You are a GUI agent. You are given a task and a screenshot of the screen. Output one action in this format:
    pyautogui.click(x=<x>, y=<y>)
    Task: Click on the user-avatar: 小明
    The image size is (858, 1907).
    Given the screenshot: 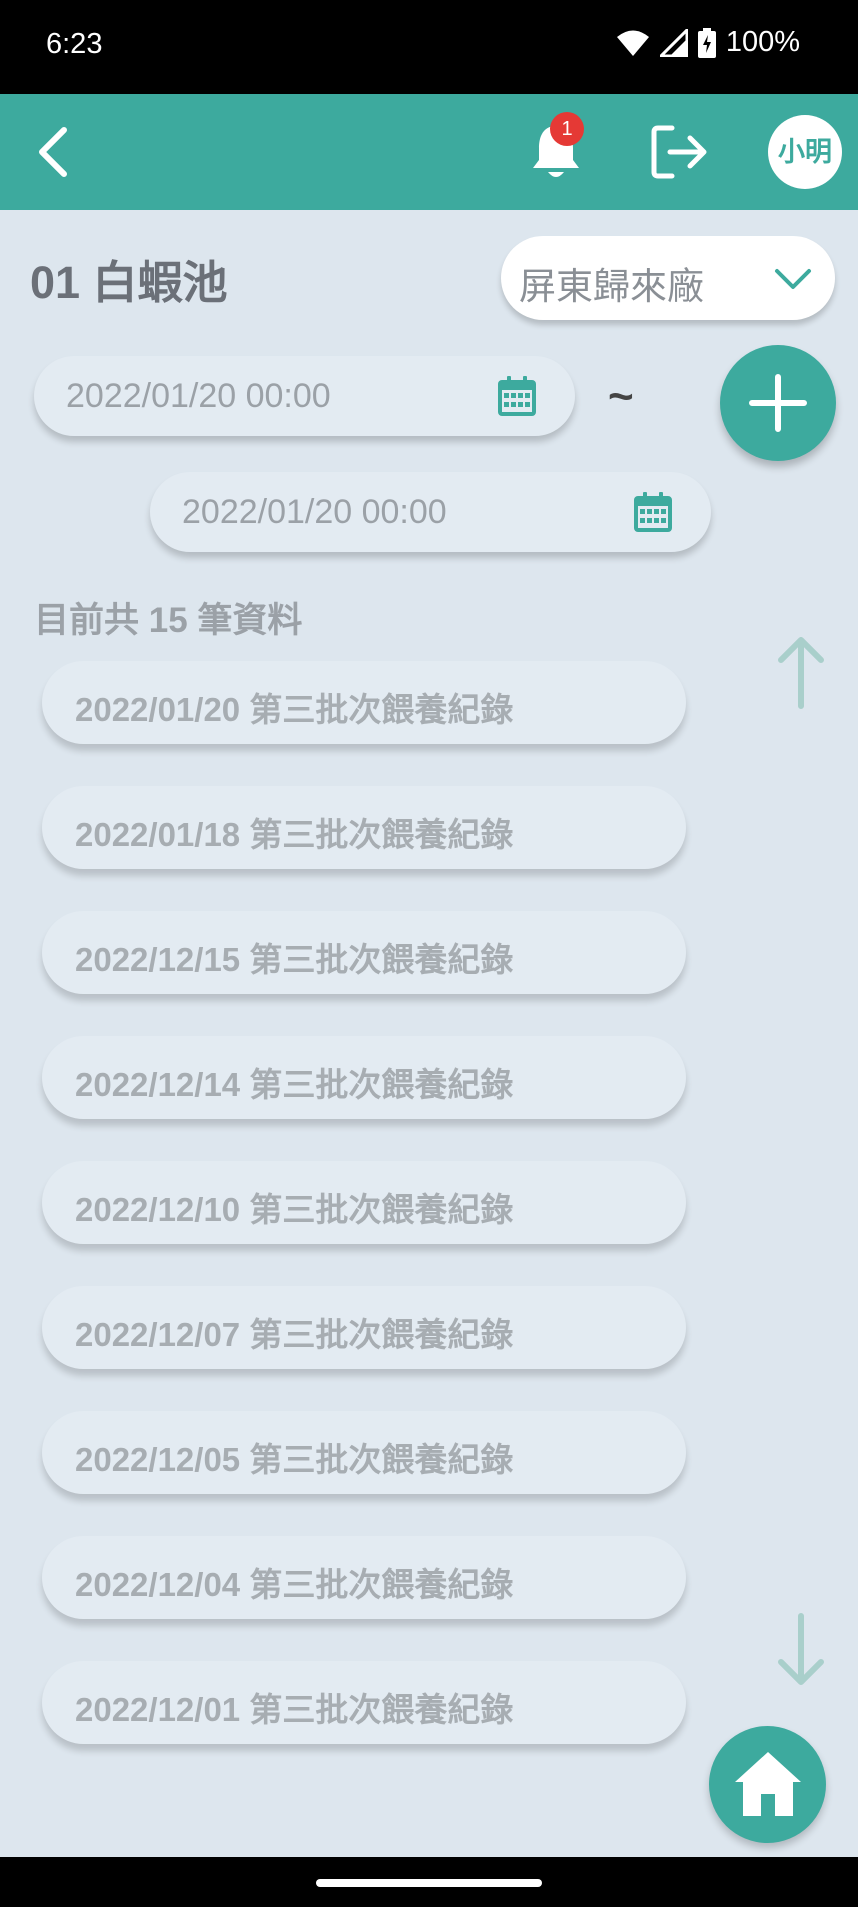 What is the action you would take?
    pyautogui.click(x=805, y=152)
    